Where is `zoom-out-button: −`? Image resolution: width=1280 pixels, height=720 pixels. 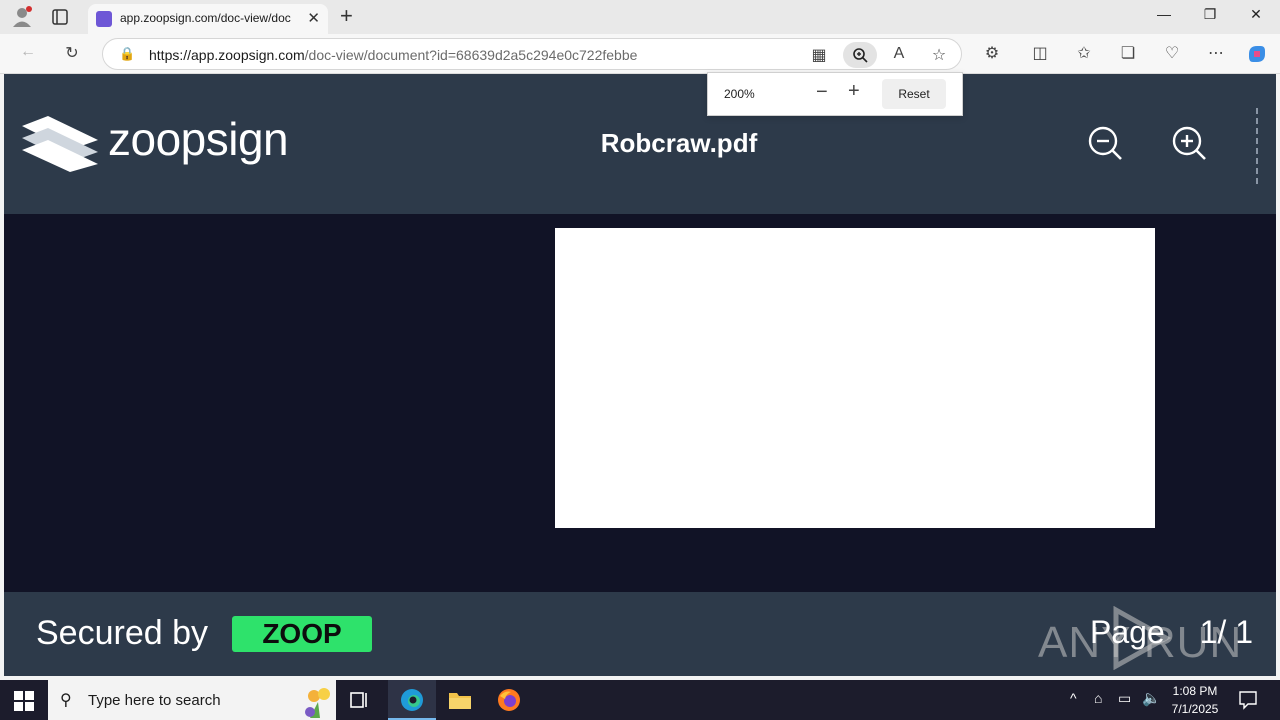 zoom-out-button: − is located at coordinates (822, 92).